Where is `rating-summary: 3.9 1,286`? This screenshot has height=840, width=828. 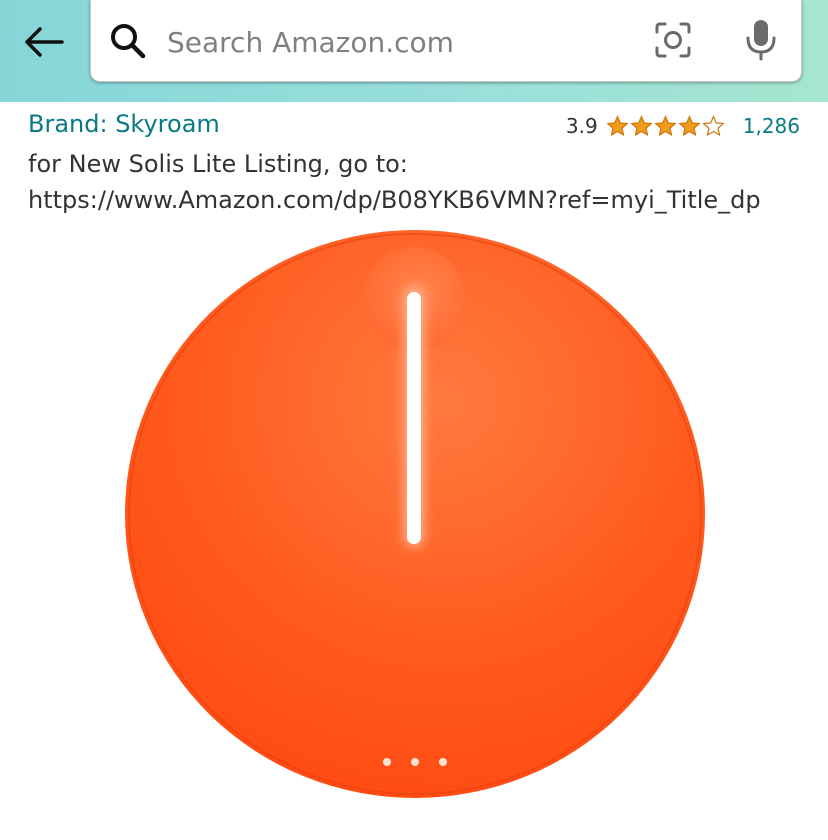 rating-summary: 3.9 1,286 is located at coordinates (683, 126).